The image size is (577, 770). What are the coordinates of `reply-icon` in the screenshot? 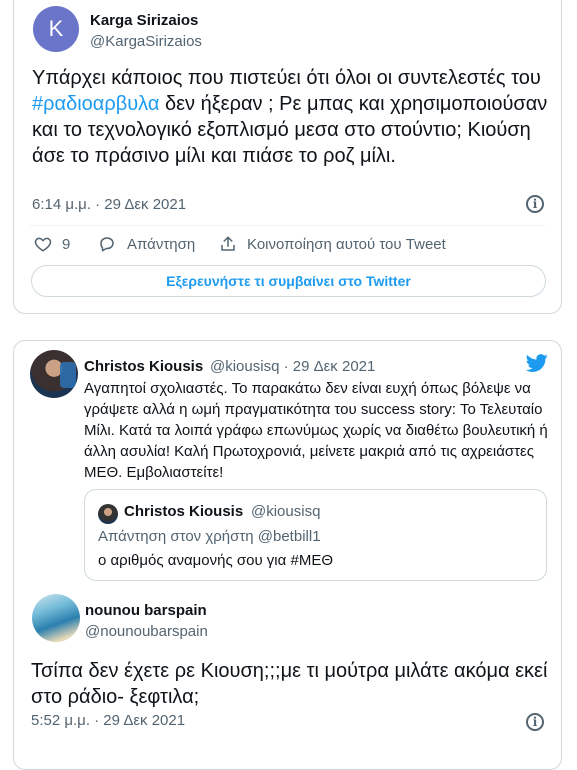 It's located at (107, 244).